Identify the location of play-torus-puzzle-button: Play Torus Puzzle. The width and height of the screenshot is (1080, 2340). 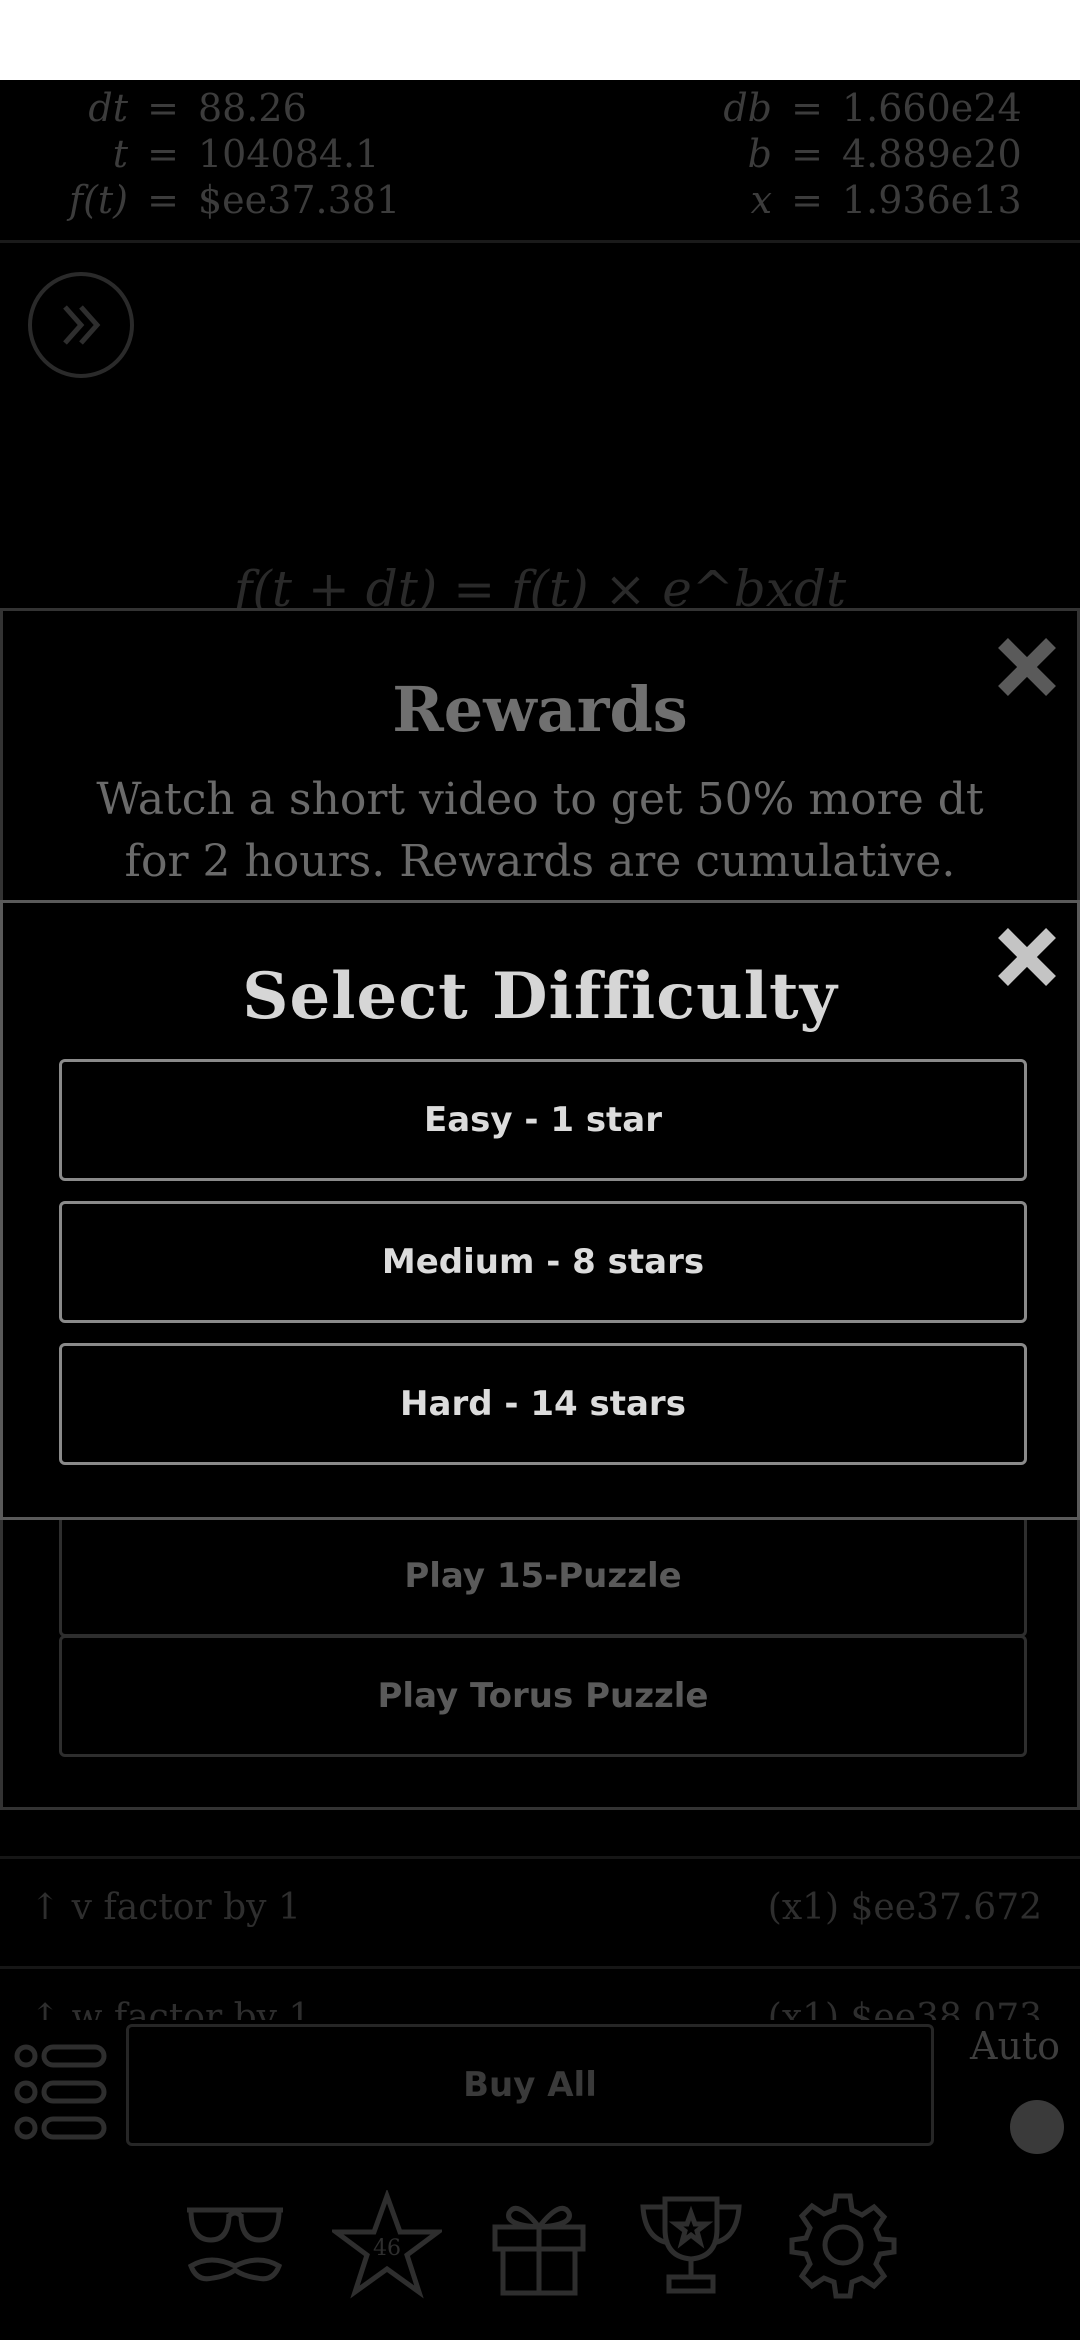
(543, 1696).